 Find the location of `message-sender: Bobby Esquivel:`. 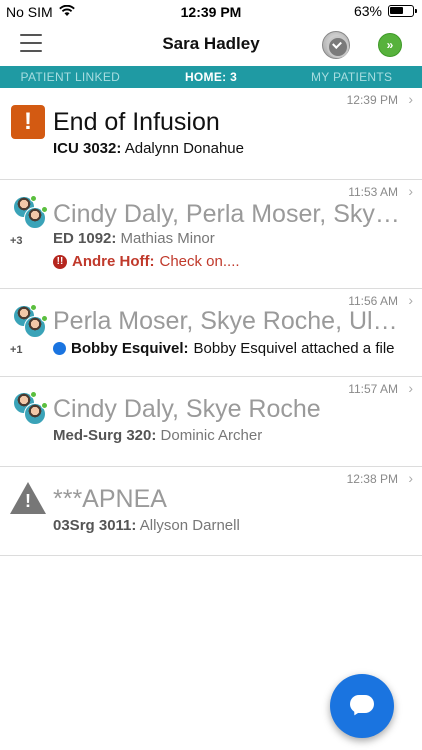

message-sender: Bobby Esquivel: is located at coordinates (130, 348).